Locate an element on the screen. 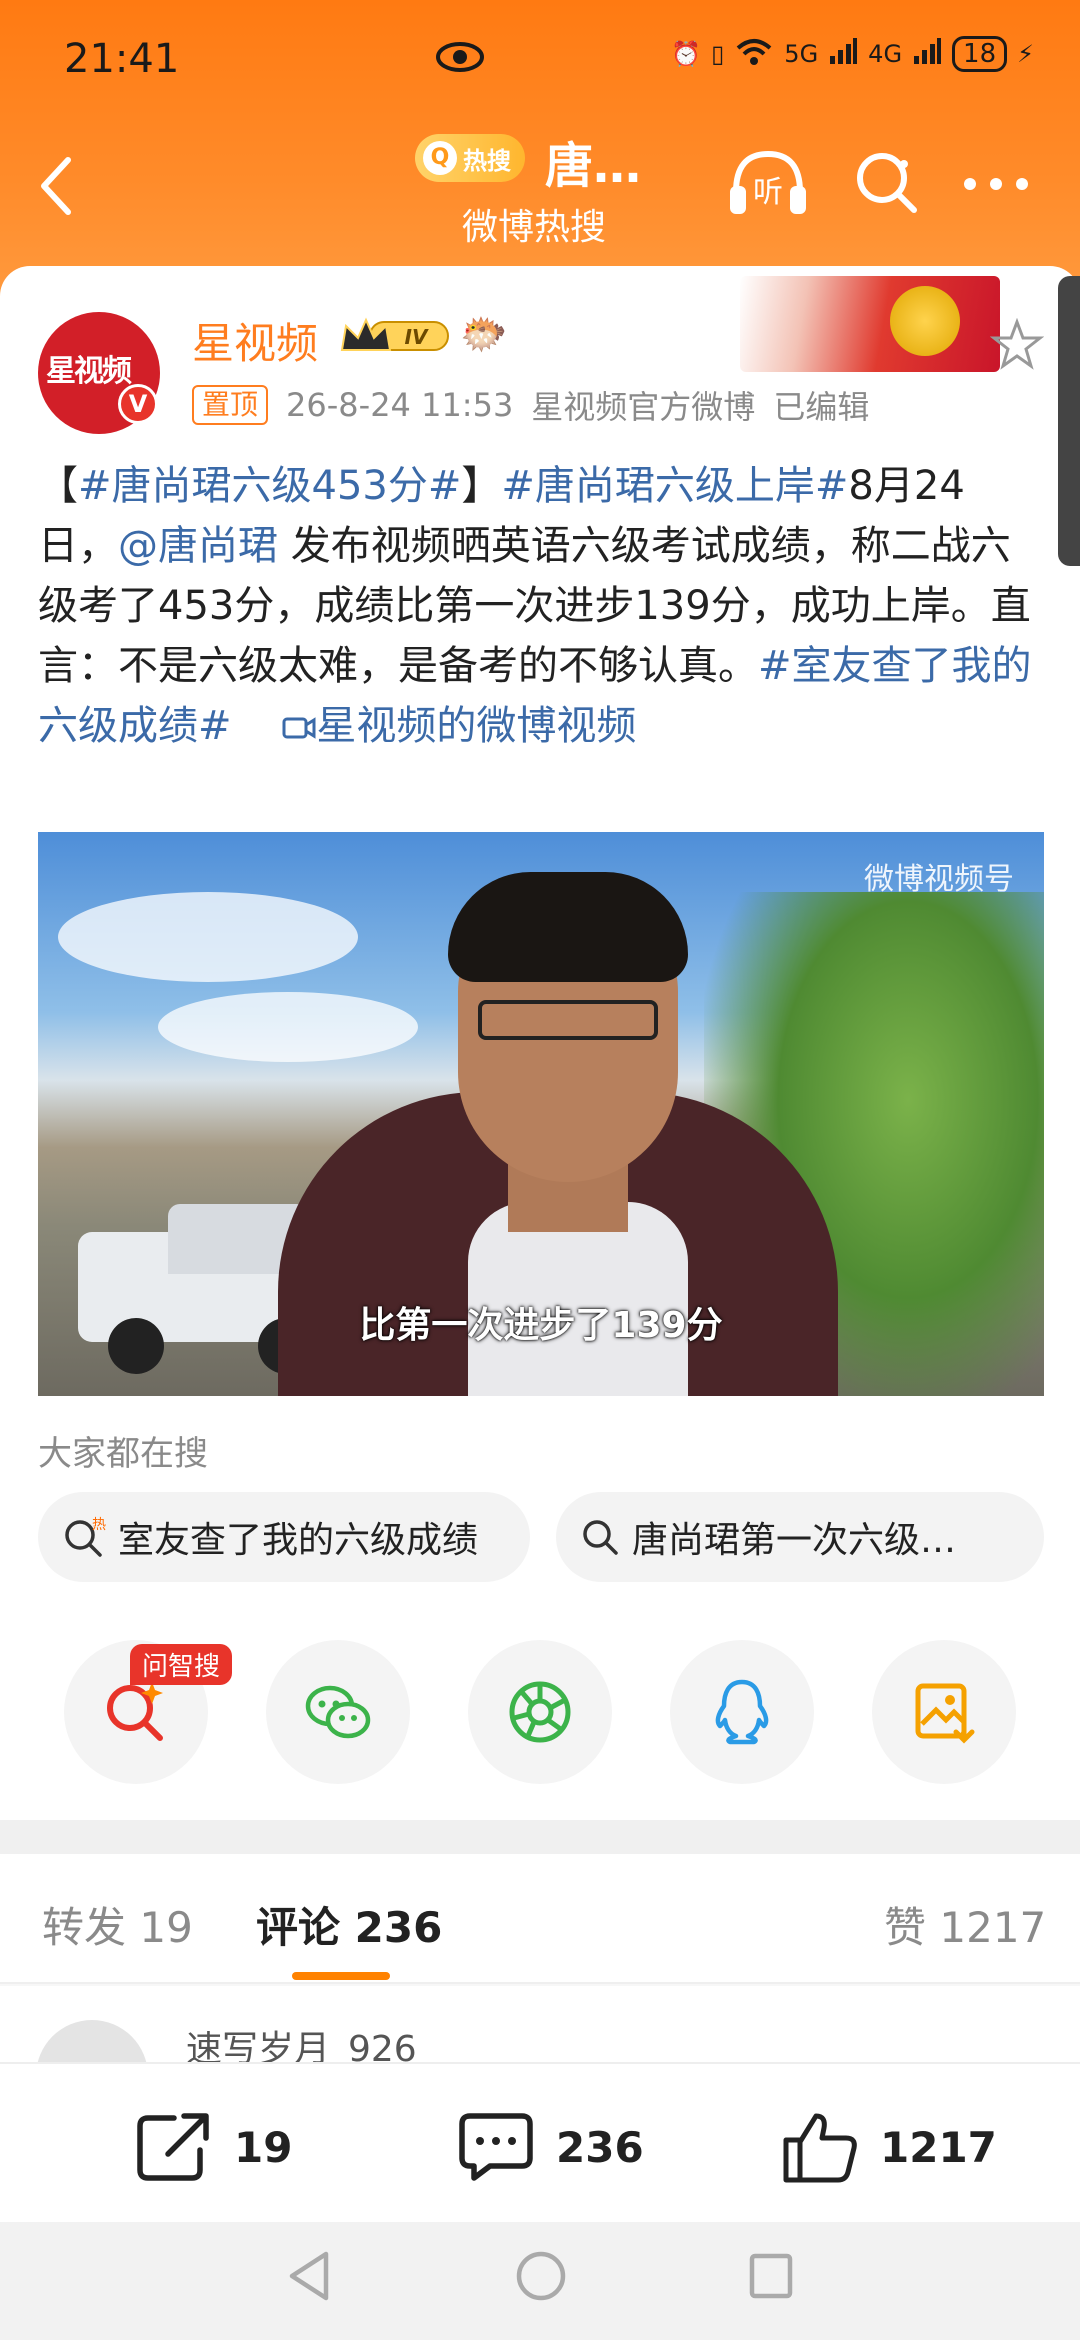 The width and height of the screenshot is (1080, 2340). qq-penguin-icon is located at coordinates (742, 1712).